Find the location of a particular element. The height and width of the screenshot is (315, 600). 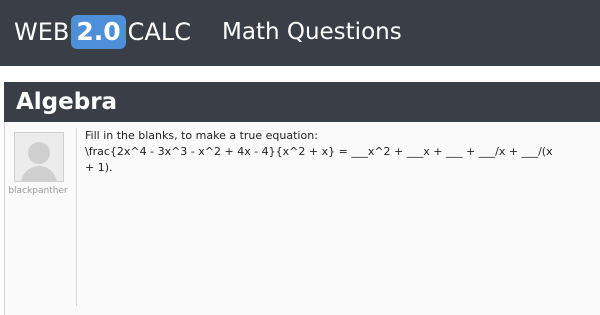

avatar-shoulders-shape is located at coordinates (39, 173).